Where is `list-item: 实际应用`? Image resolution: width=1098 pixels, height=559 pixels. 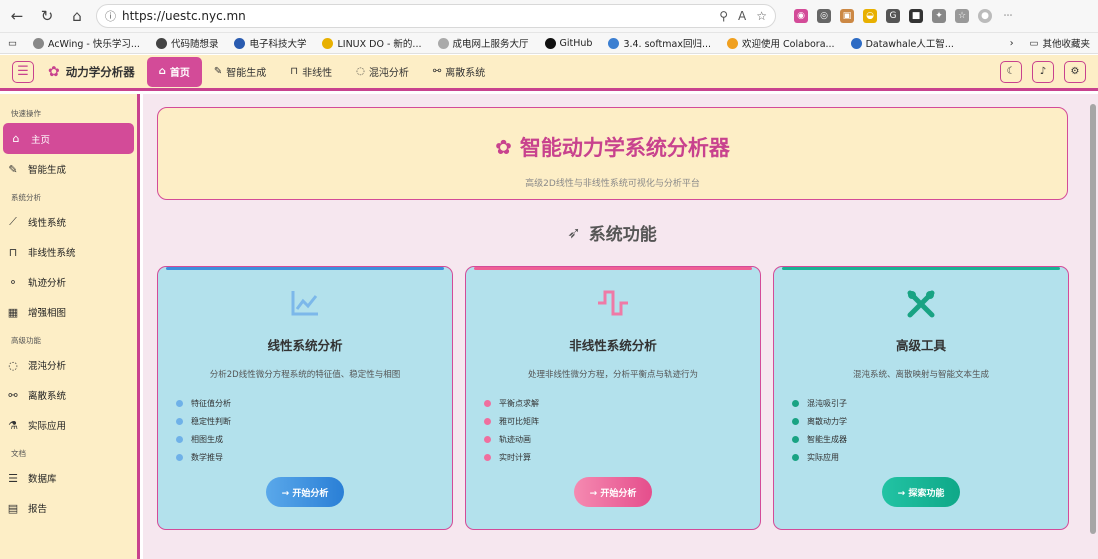
list-item: 实际应用 is located at coordinates (930, 457).